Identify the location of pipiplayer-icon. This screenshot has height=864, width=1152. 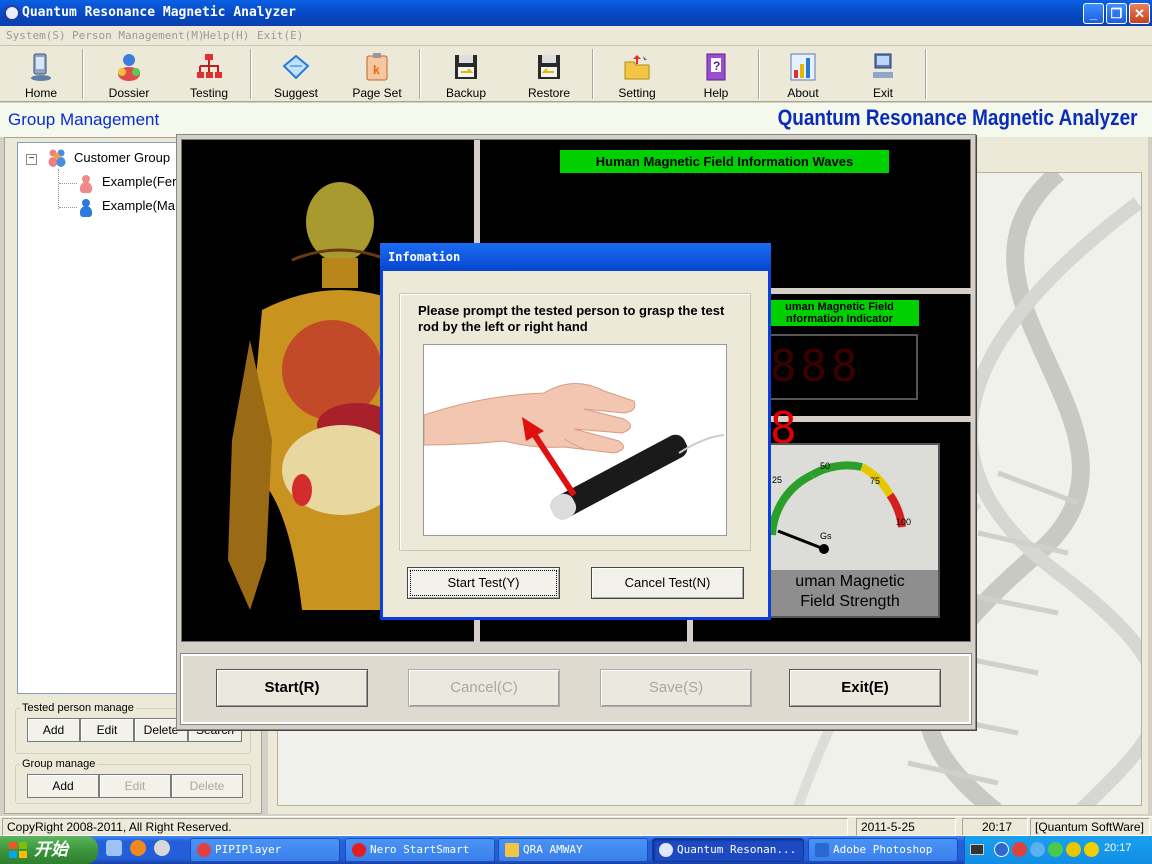
(204, 850).